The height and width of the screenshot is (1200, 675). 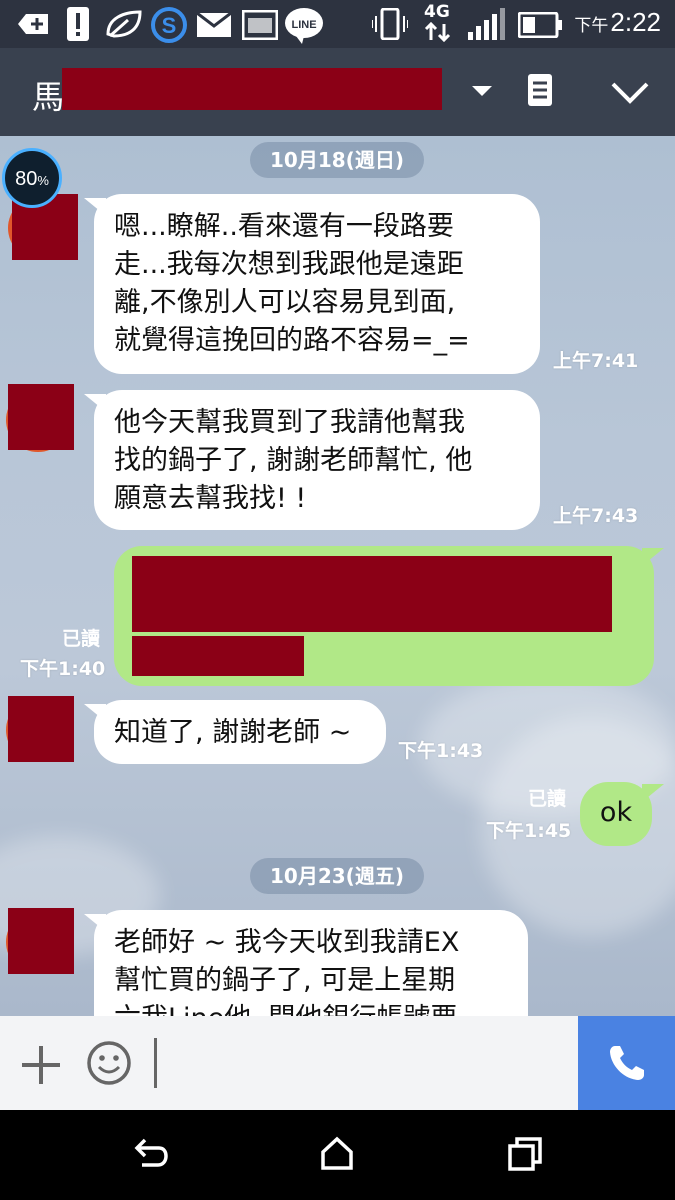 What do you see at coordinates (635, 22) in the screenshot?
I see `clock-time: 2:22` at bounding box center [635, 22].